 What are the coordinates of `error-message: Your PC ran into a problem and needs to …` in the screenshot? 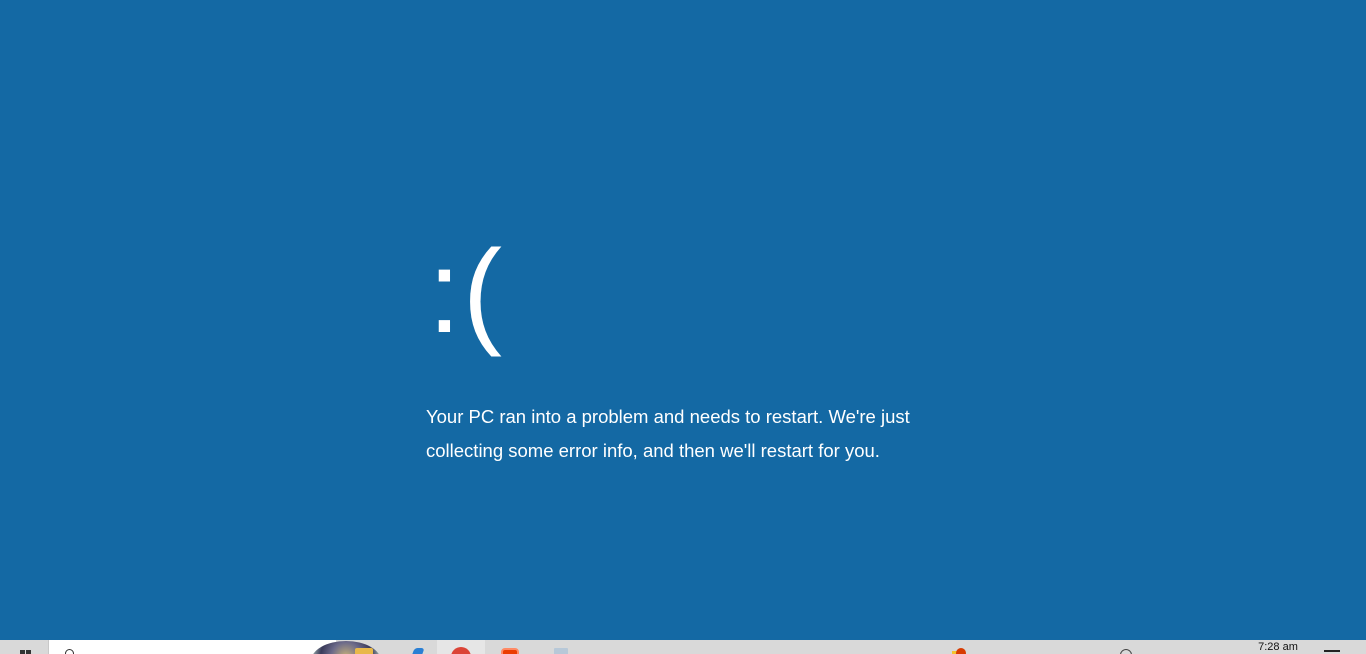 It's located at (668, 433).